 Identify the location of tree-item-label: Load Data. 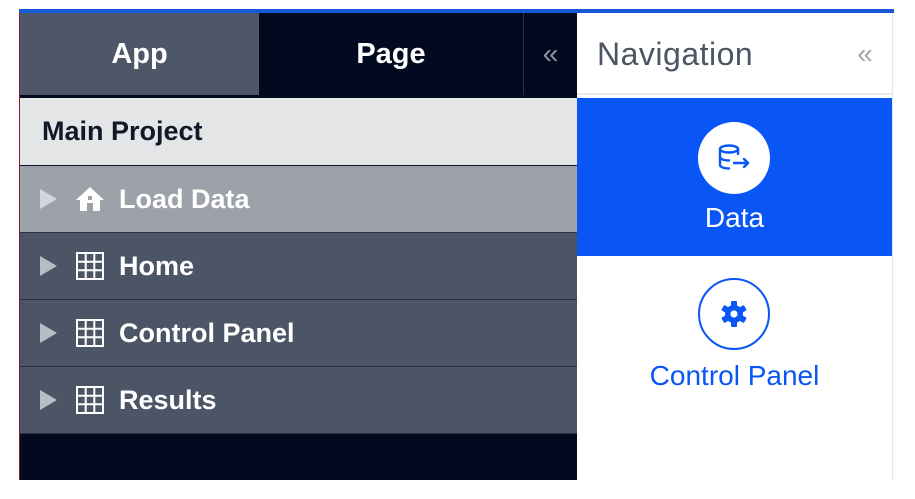
(184, 198).